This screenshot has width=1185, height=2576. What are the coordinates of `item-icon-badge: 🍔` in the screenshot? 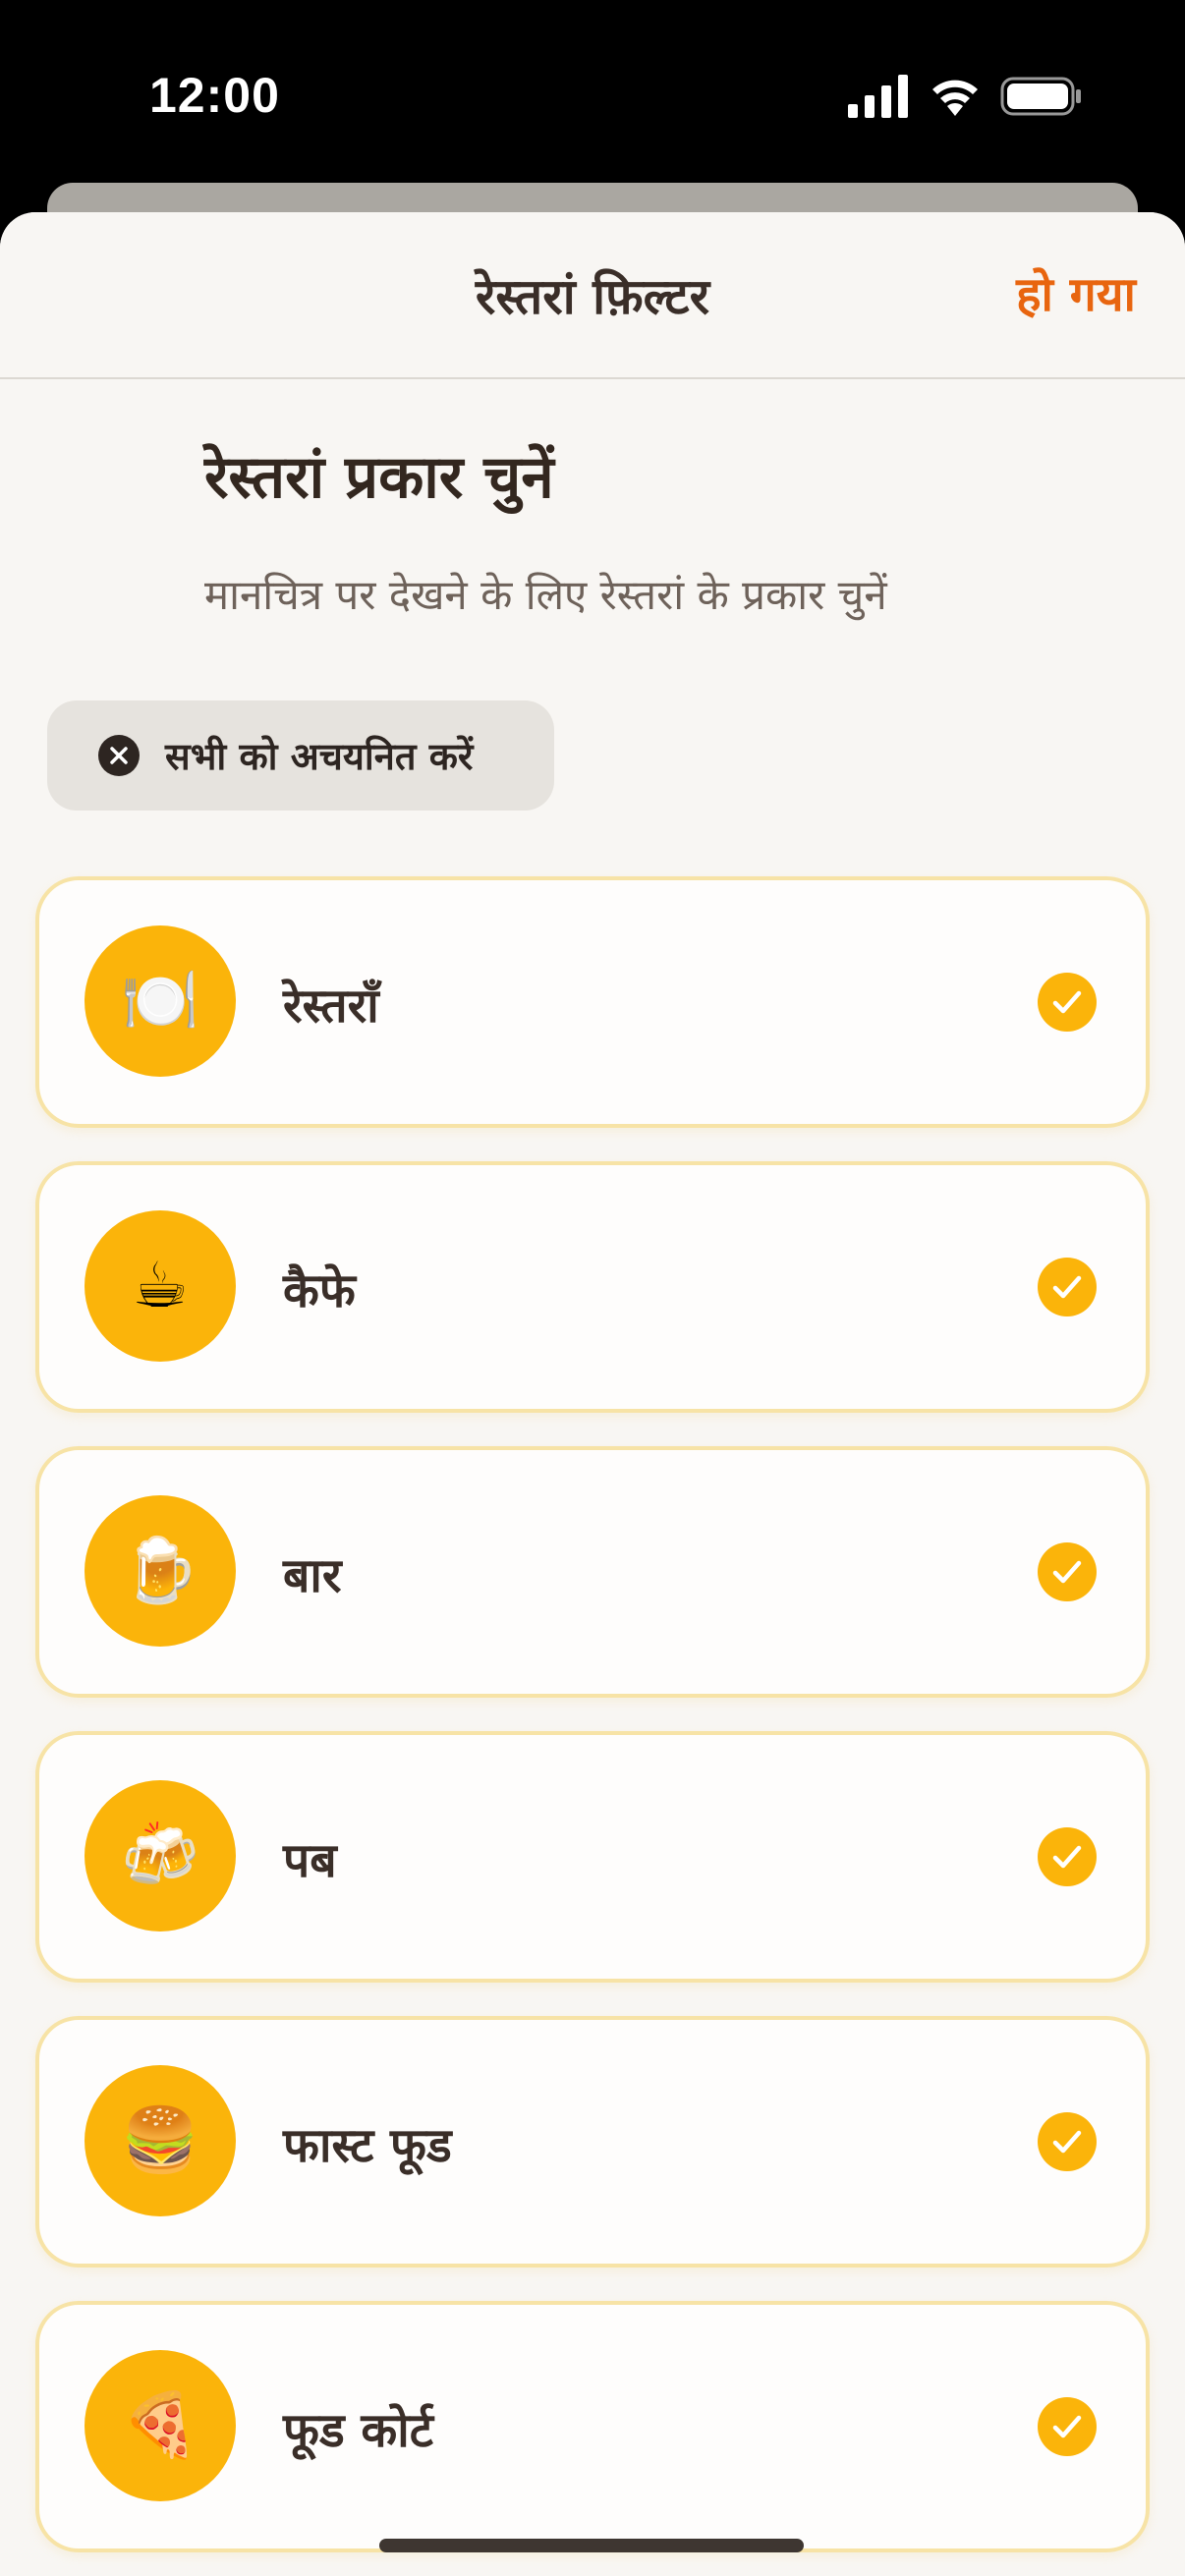 It's located at (161, 2140).